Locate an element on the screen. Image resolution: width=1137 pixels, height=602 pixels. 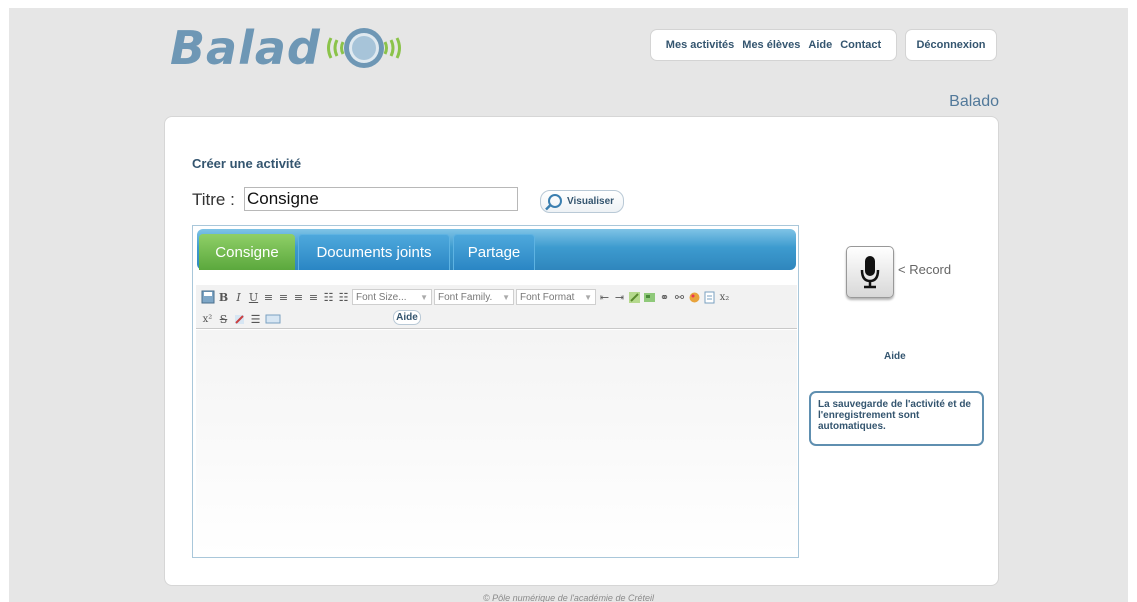
toolbar-row-2: x² S ☰ is located at coordinates (241, 319).